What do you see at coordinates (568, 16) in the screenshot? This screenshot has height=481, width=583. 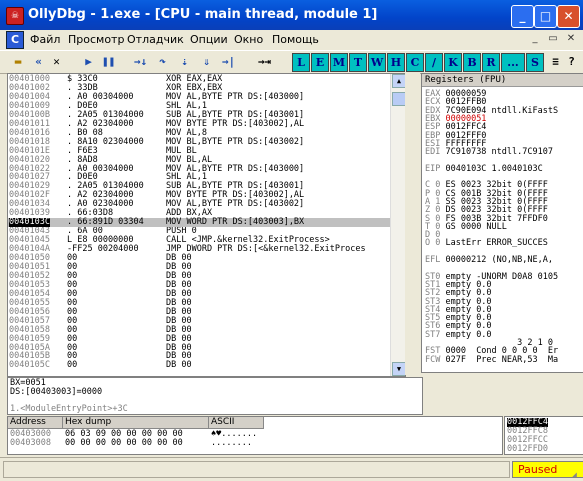 I see `close-button: ✕` at bounding box center [568, 16].